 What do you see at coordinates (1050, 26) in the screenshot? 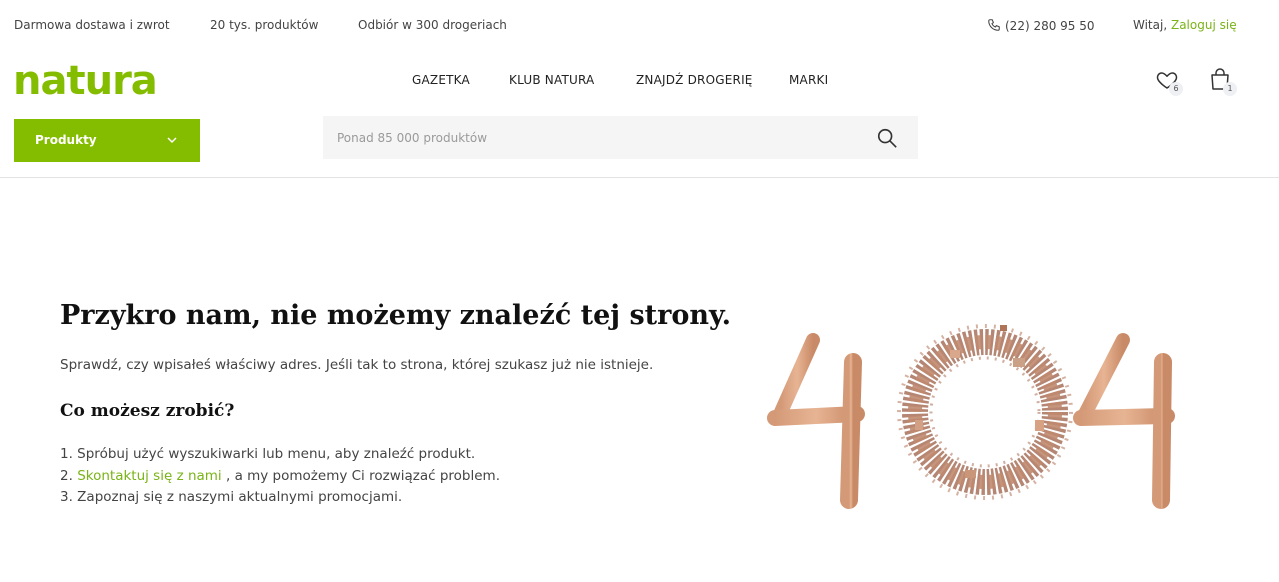
I see `phone-number: (22) 280 95 50` at bounding box center [1050, 26].